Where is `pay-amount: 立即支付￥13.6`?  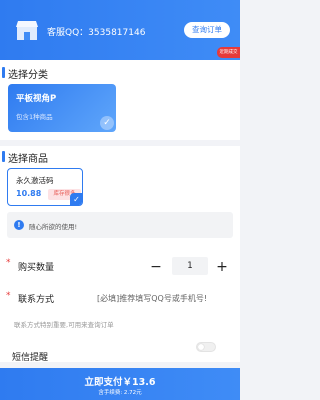
pay-amount: 立即支付￥13.6 is located at coordinates (120, 382).